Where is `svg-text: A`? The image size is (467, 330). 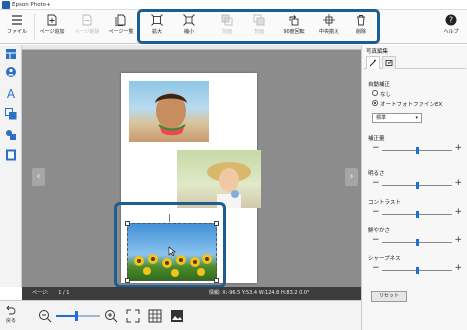 svg-text: A is located at coordinates (11, 93).